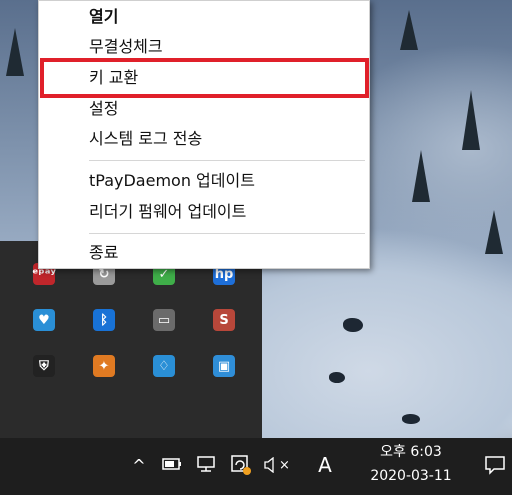 The image size is (512, 495). Describe the element at coordinates (204, 212) in the screenshot. I see `menu-item-reader-firmware-update: 리더기 펌웨어 업데이트` at that location.